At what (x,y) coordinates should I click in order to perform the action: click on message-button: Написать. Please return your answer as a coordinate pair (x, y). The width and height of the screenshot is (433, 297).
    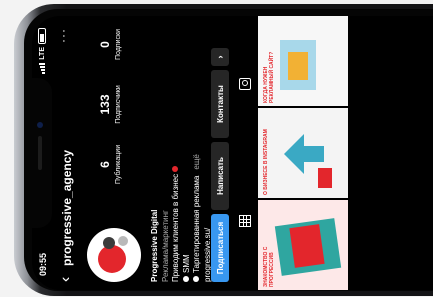
    Looking at the image, I should click on (220, 176).